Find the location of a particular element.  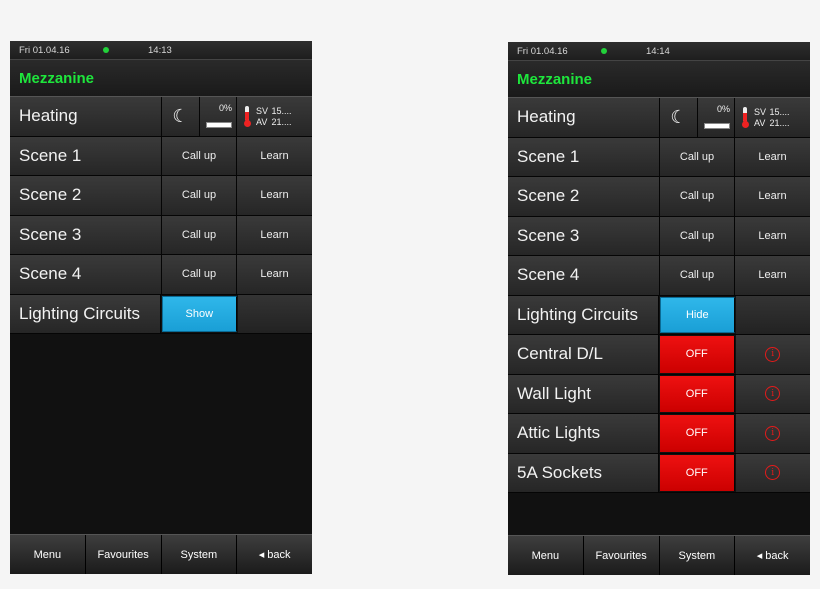

status-bar: Fri 01.04.16 14:13 is located at coordinates (161, 50).